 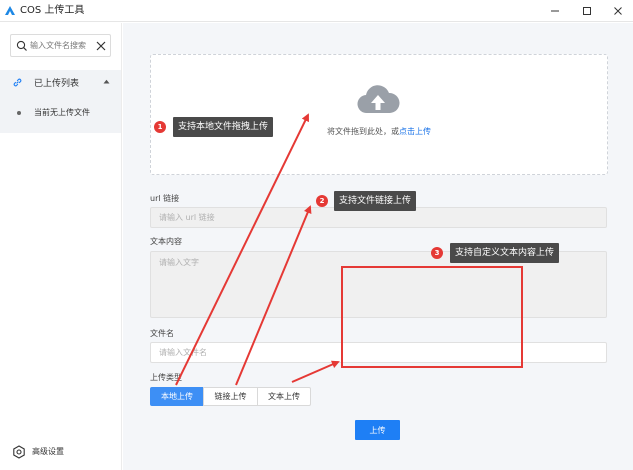 What do you see at coordinates (166, 241) in the screenshot?
I see `text-content-label: 文本内容` at bounding box center [166, 241].